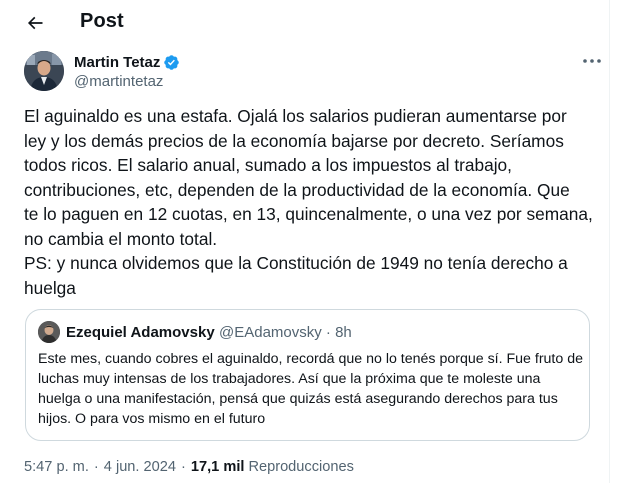 This screenshot has width=621, height=483. Describe the element at coordinates (217, 467) in the screenshot. I see `views-count: 17,1 mil` at that location.